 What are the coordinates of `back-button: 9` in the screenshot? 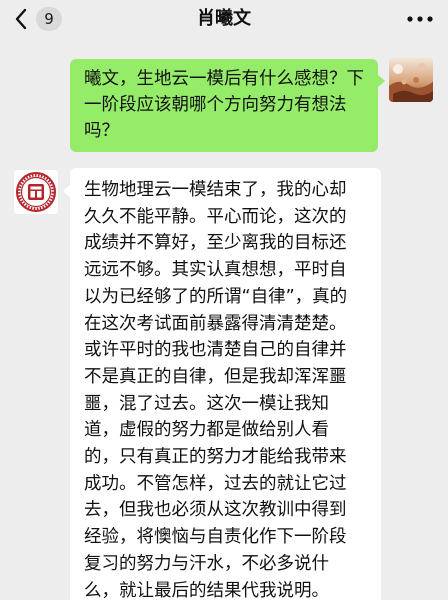 It's located at (38, 19).